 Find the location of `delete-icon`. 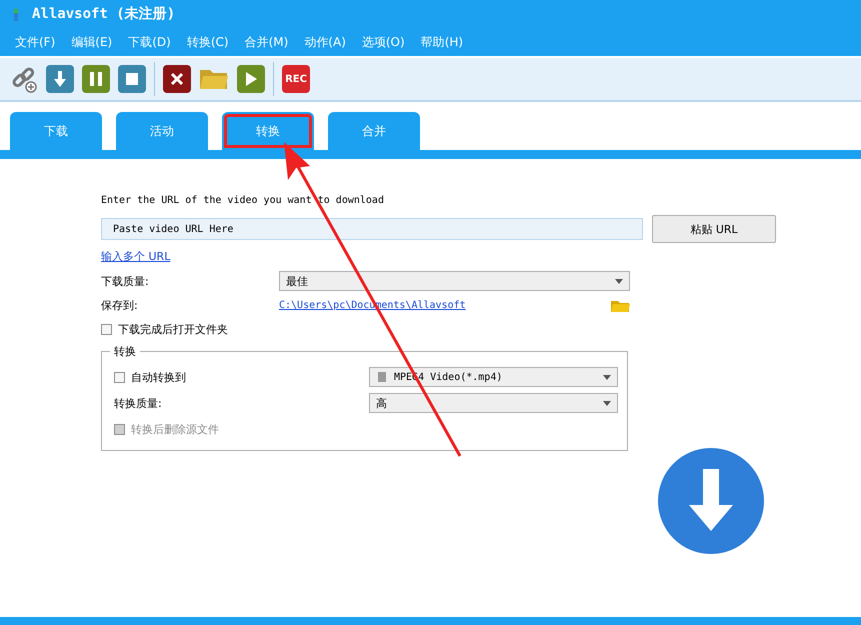

delete-icon is located at coordinates (177, 79).